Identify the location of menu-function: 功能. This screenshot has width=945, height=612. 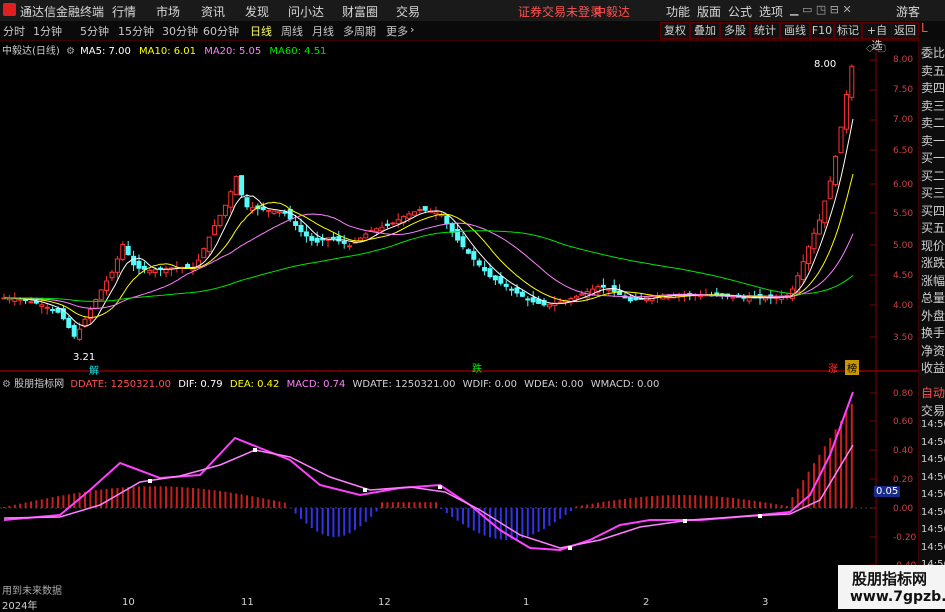
(678, 11).